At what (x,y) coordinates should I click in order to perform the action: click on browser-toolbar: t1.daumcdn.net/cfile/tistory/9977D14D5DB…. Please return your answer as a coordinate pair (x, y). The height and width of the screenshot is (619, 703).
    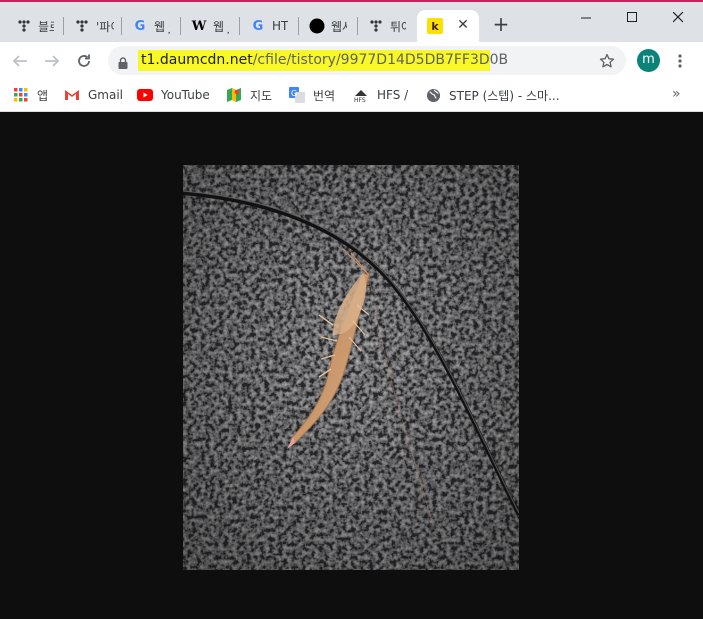
    Looking at the image, I should click on (351, 60).